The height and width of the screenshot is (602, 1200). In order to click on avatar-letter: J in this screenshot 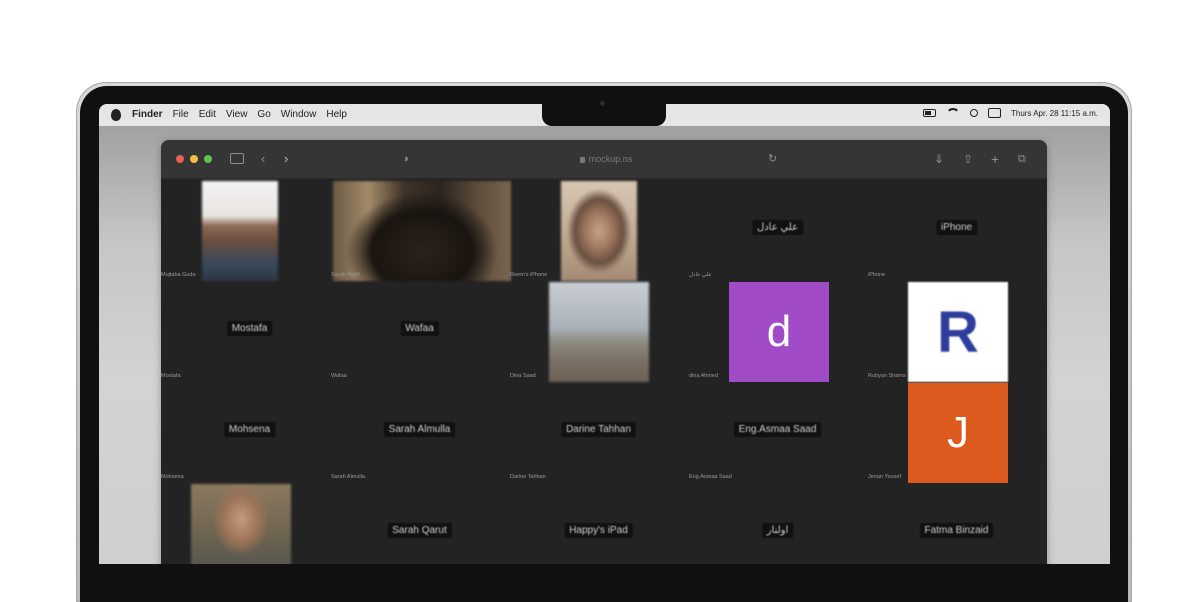, I will do `click(958, 432)`.